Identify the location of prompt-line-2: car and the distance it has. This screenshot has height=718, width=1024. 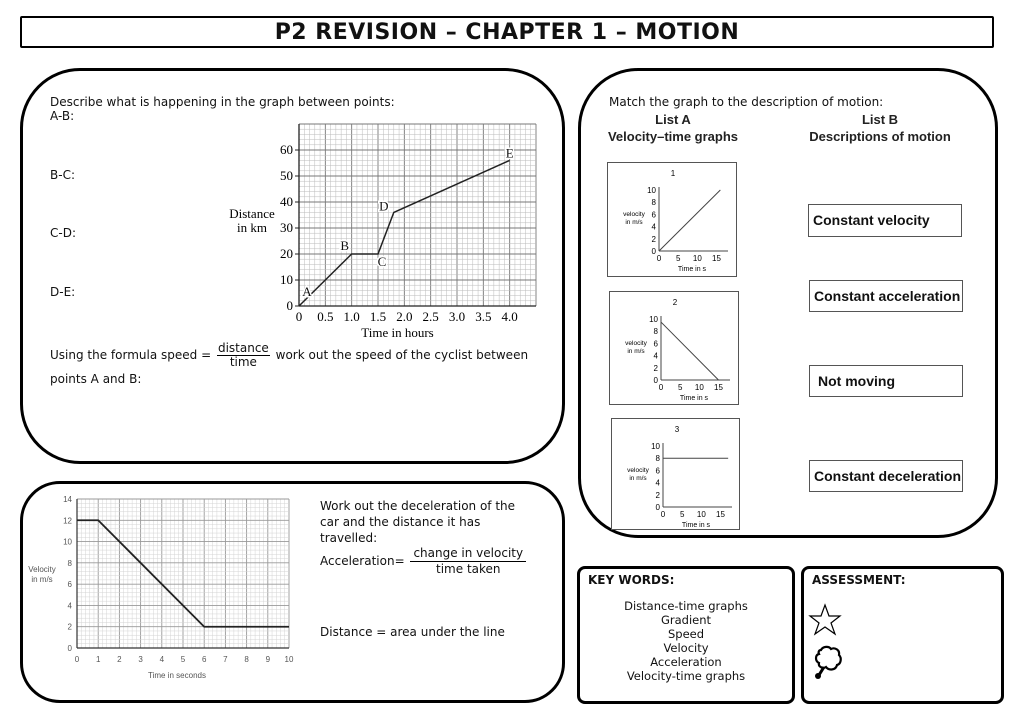
(400, 522).